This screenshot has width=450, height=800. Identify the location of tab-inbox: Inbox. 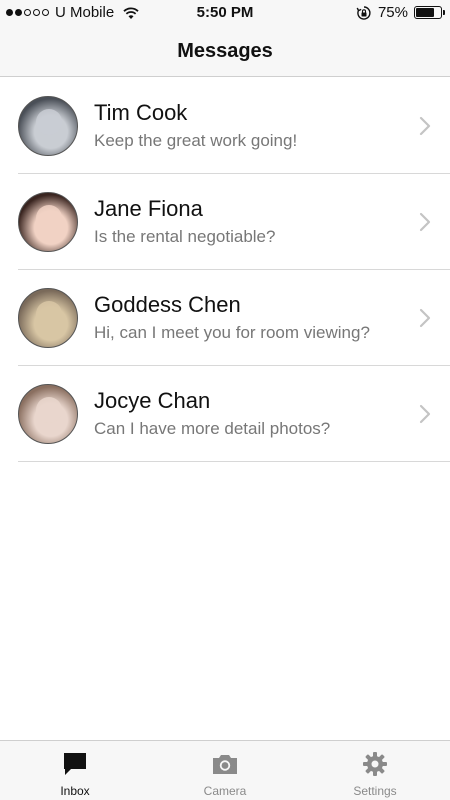
(75, 770).